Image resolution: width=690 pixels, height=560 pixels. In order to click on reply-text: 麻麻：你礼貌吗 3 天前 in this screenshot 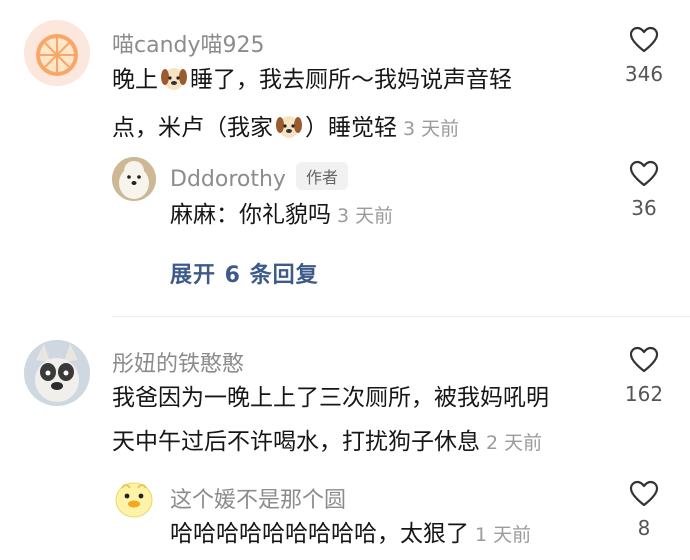, I will do `click(370, 215)`.